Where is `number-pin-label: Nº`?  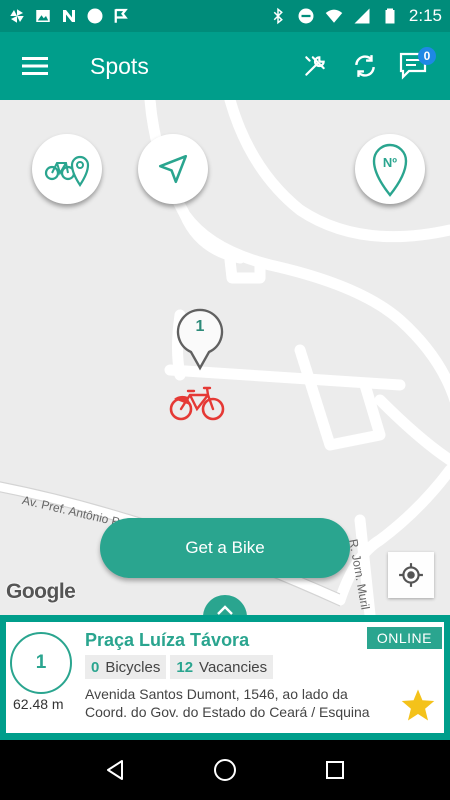
number-pin-label: Nº is located at coordinates (390, 162).